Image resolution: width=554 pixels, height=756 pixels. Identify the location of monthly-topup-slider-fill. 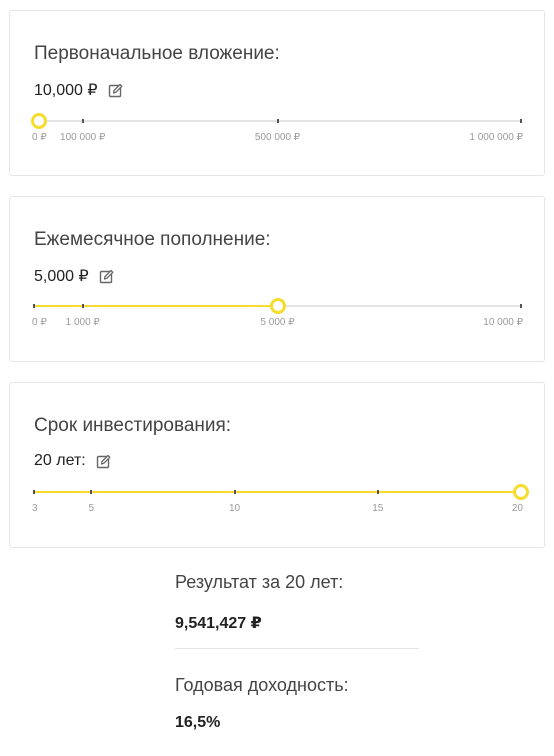
(156, 306).